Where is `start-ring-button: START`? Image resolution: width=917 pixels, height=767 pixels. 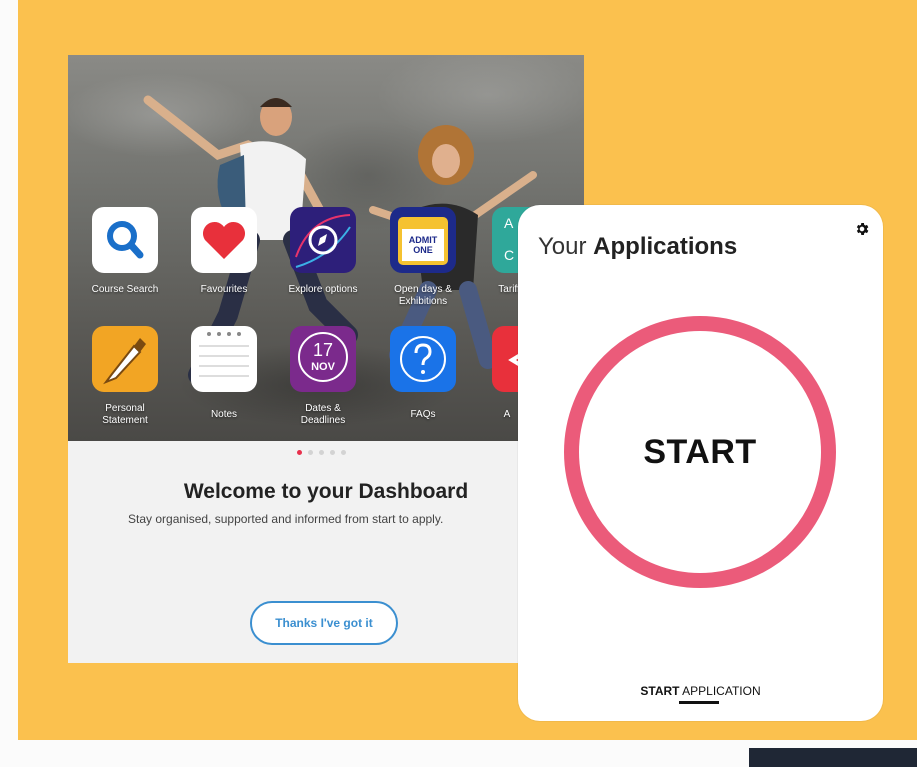 start-ring-button: START is located at coordinates (700, 452).